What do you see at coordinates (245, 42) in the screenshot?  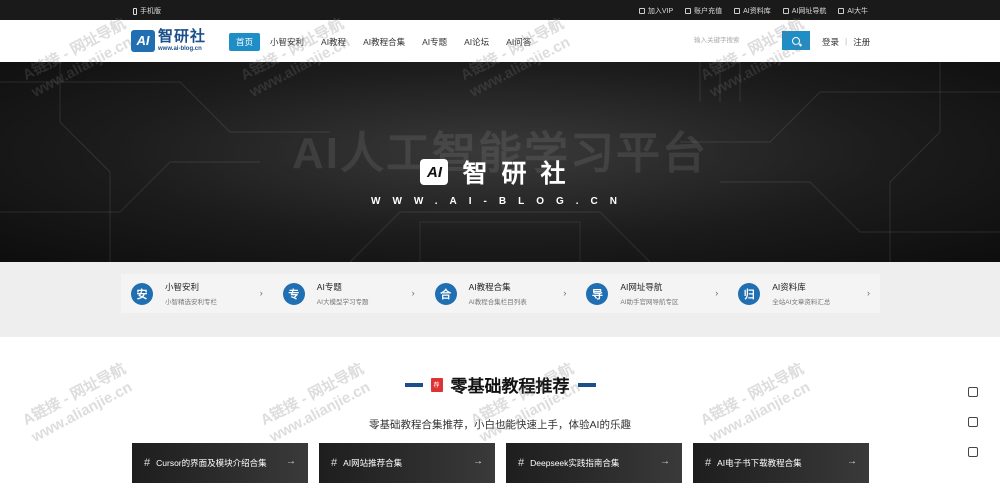 I see `nav-home: 首页` at bounding box center [245, 42].